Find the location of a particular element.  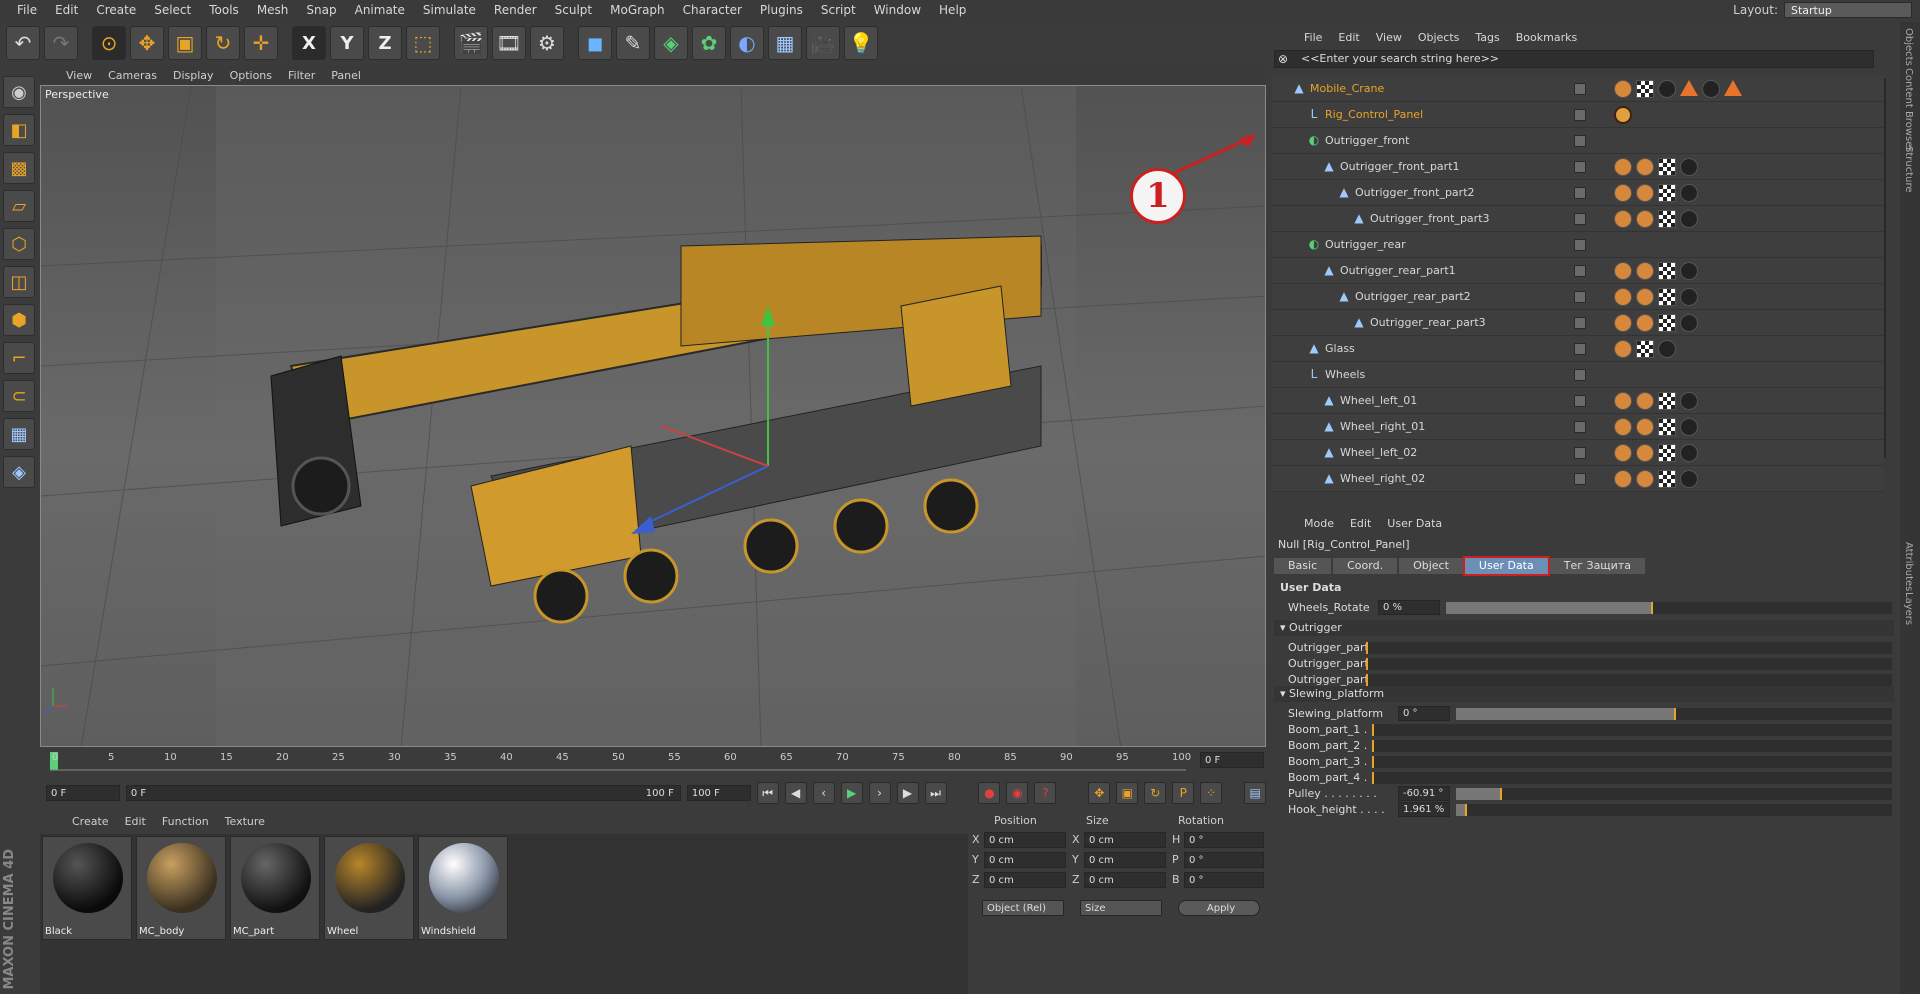

menu-create: Create is located at coordinates (116, 10).